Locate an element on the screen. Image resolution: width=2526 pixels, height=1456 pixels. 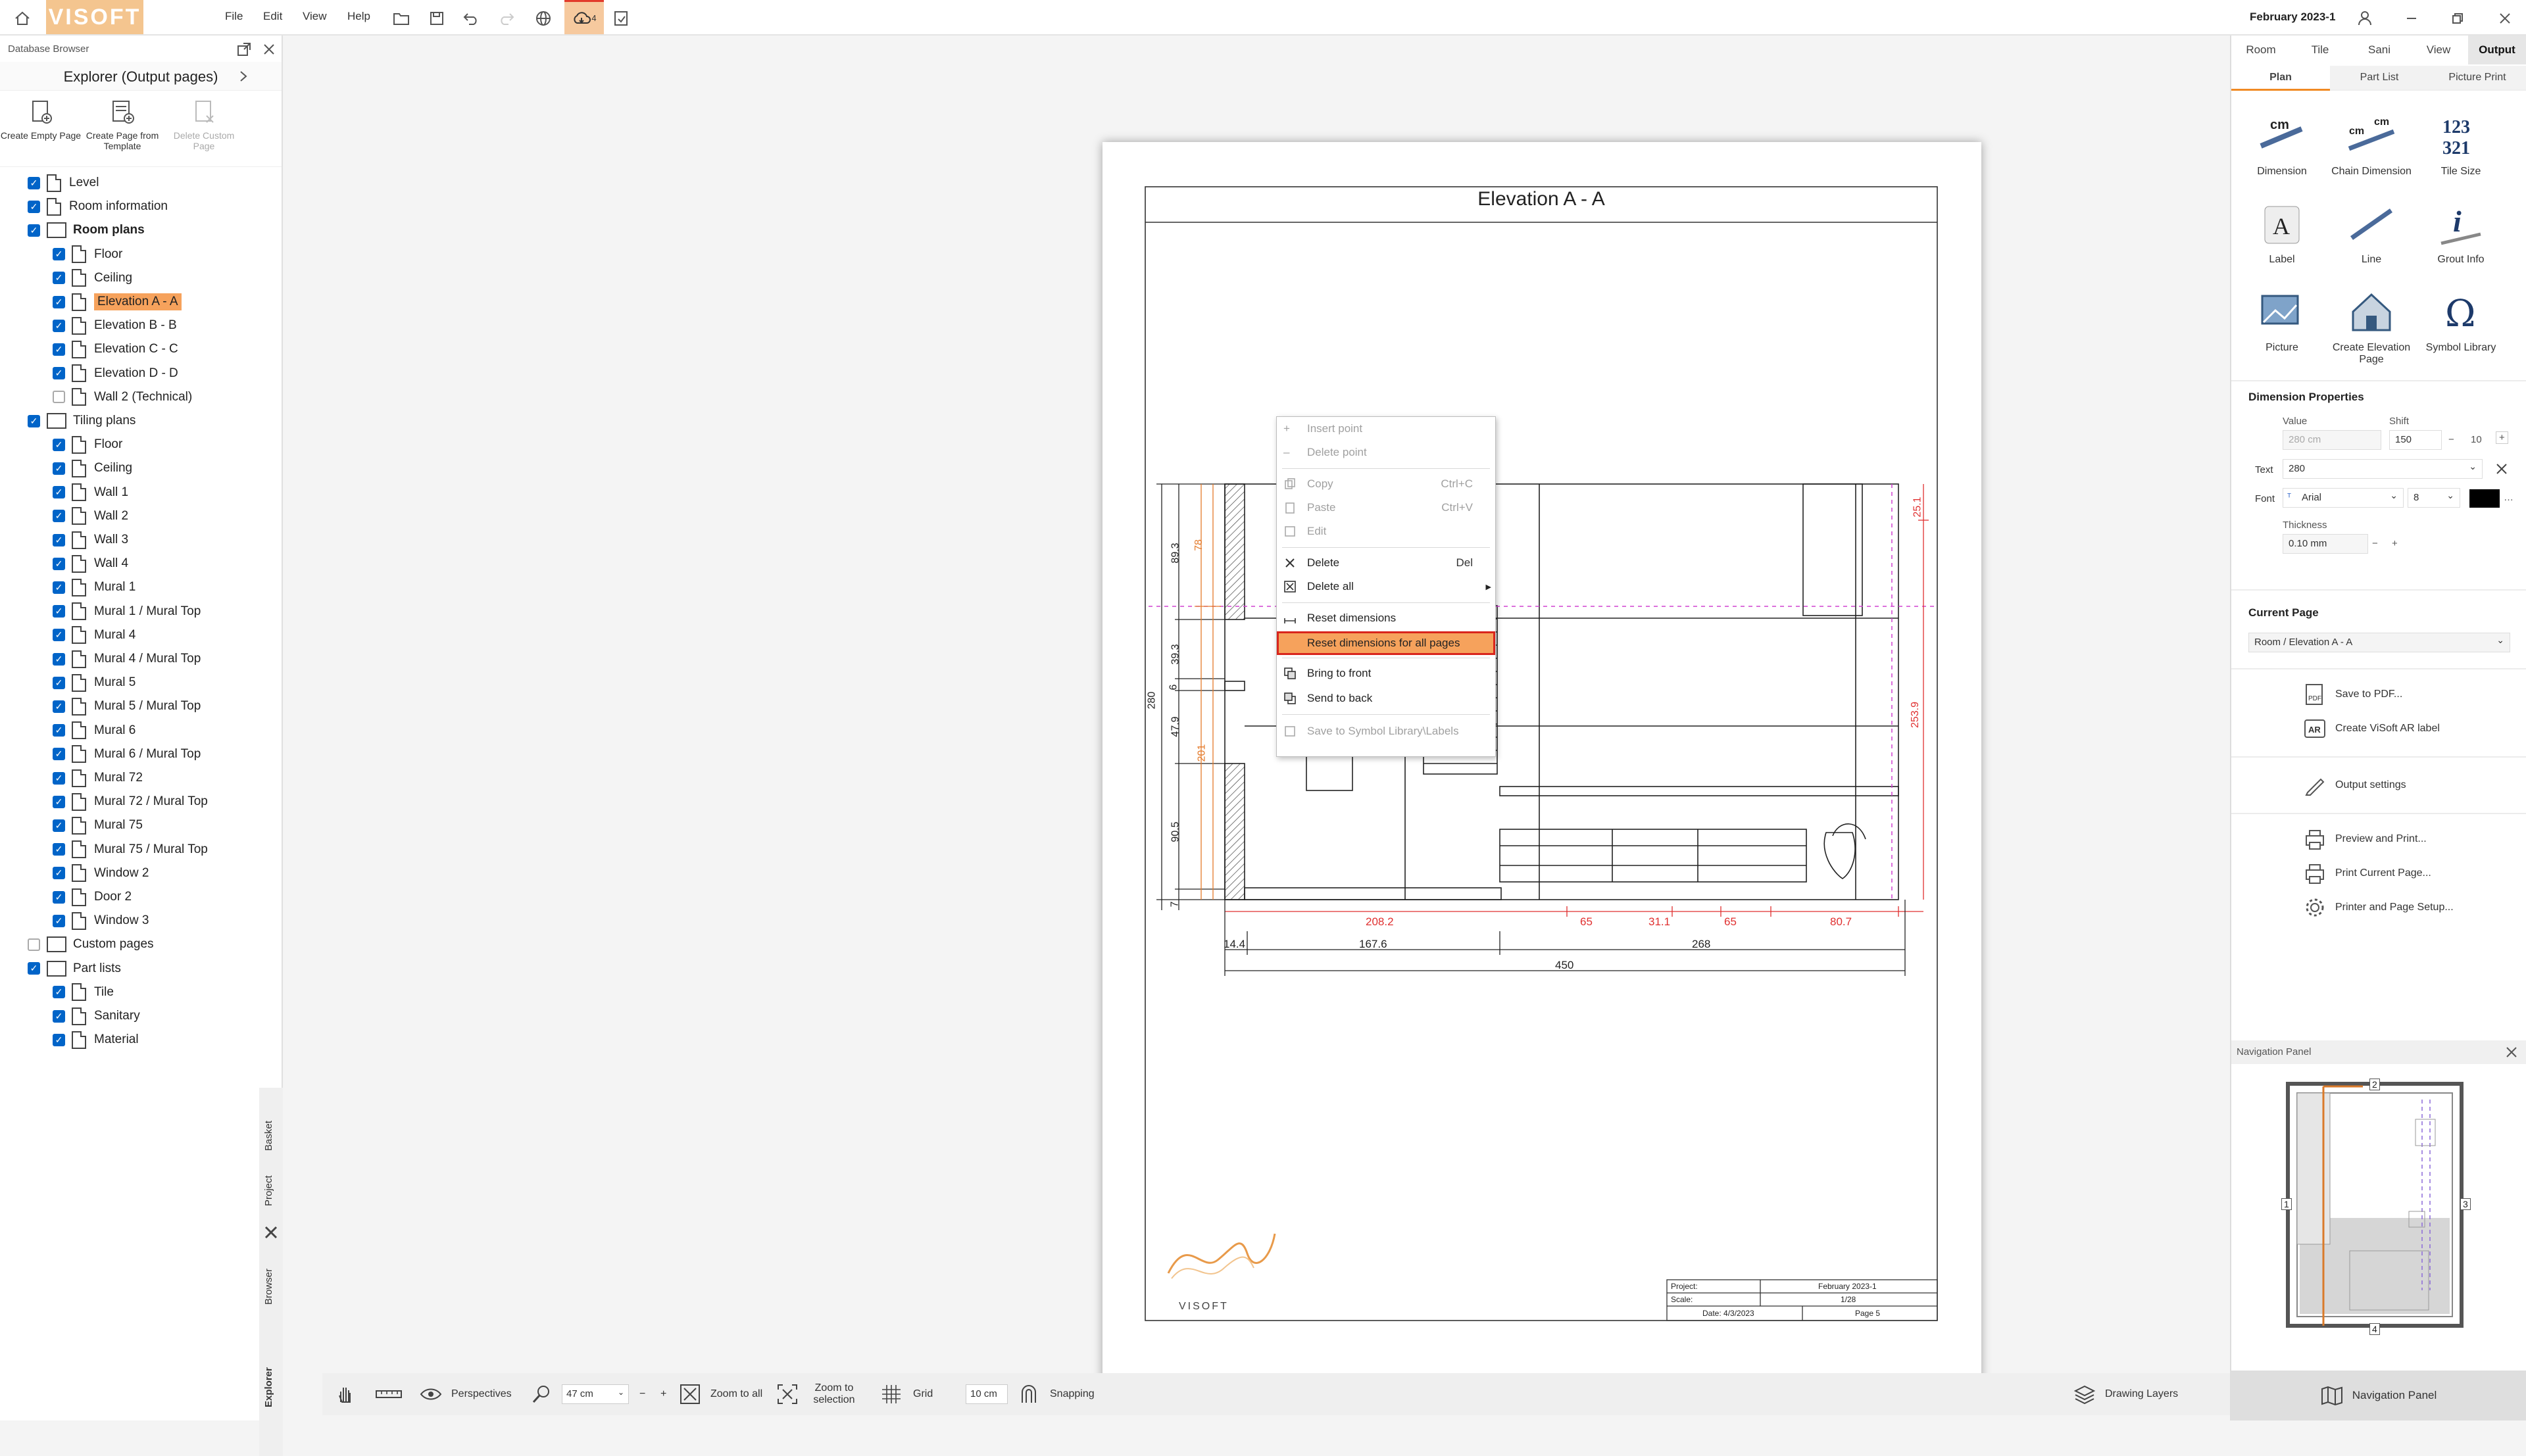
save-icon is located at coordinates (437, 18).